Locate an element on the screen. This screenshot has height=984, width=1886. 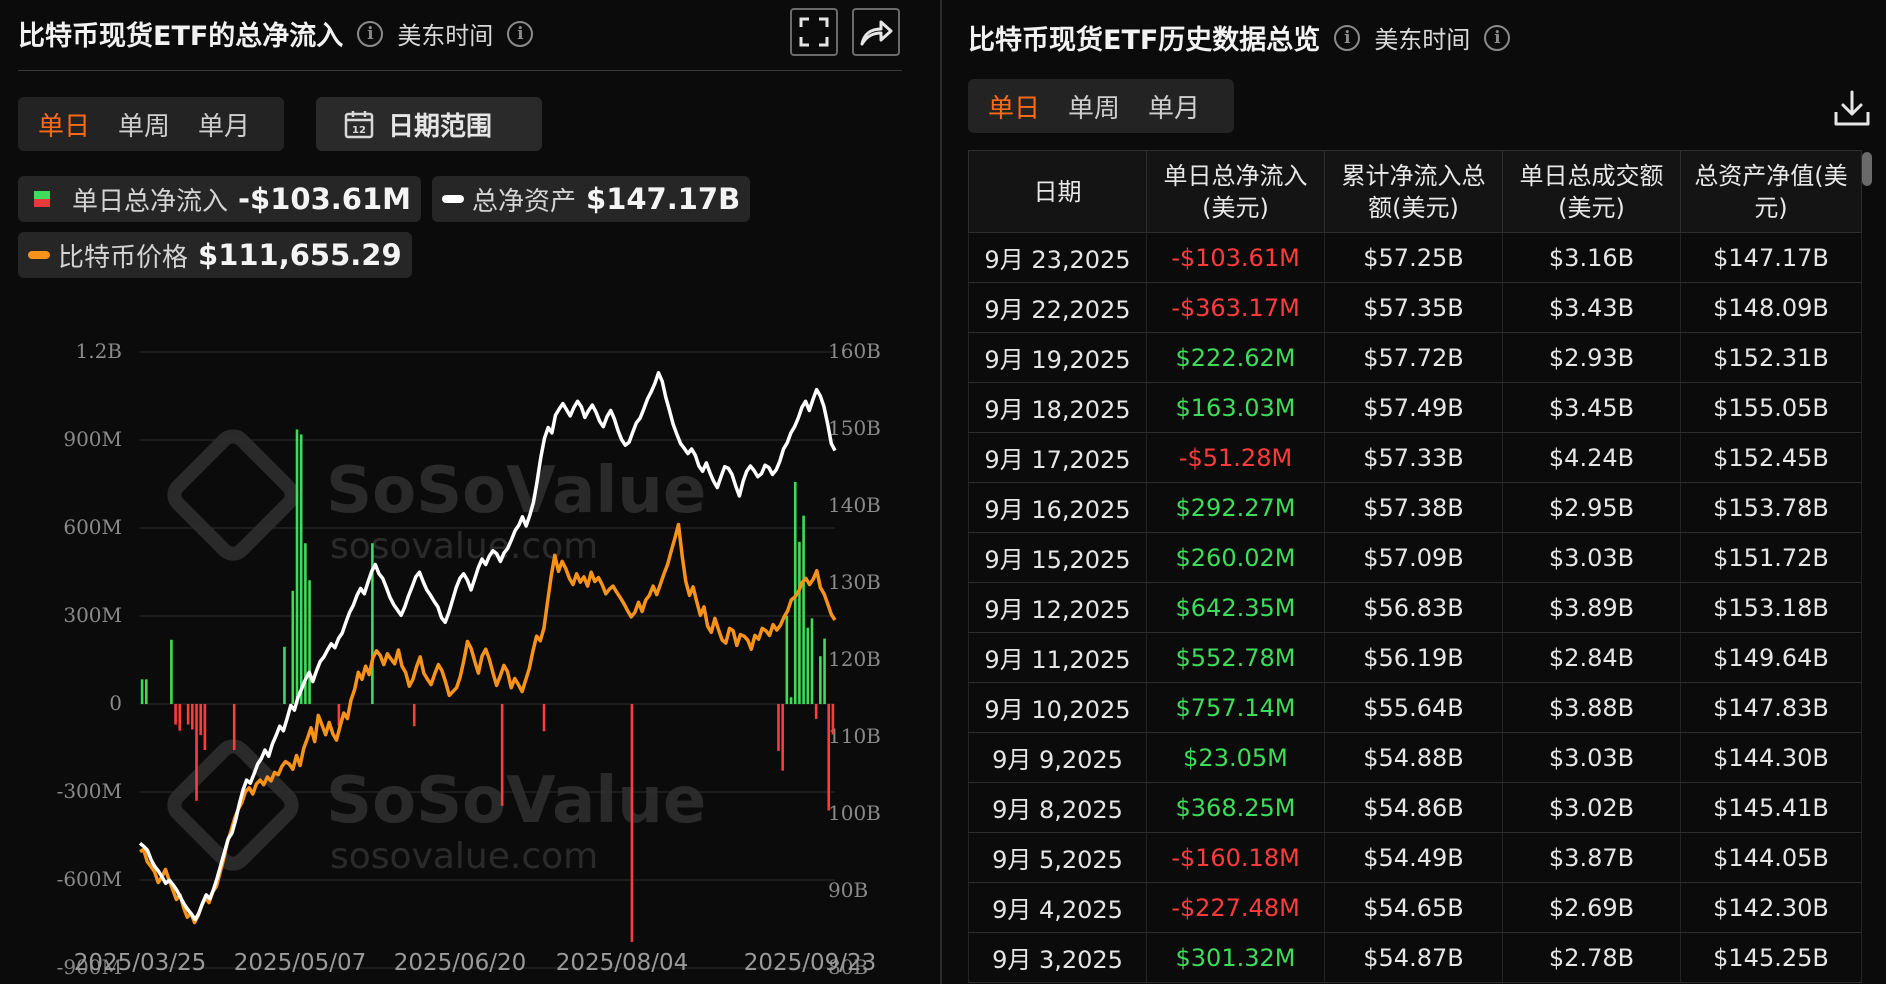
watermark-brand: SoSoValue is located at coordinates (516, 491).